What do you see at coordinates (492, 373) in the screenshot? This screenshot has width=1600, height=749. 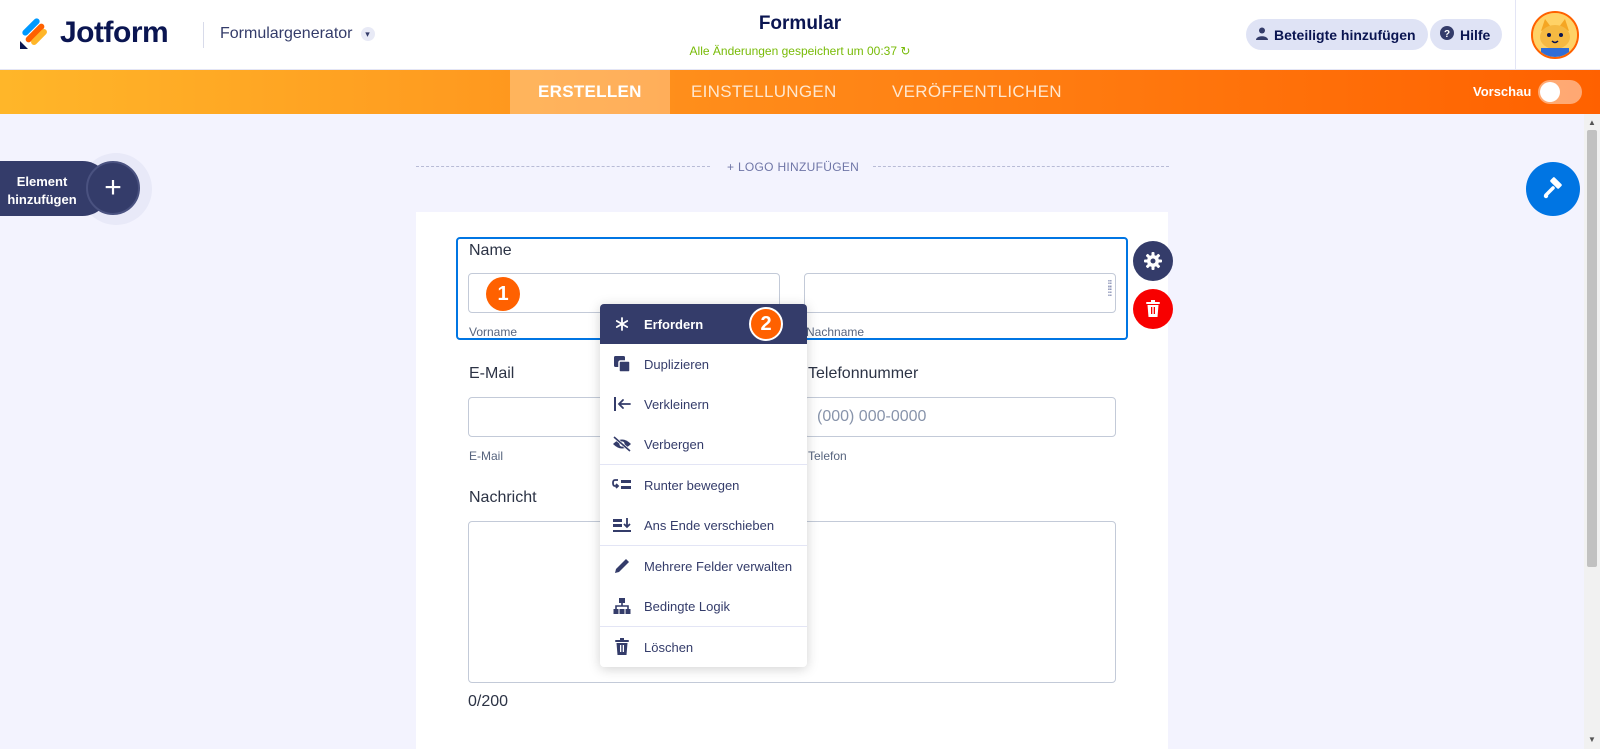 I see `email-label: E-Mail` at bounding box center [492, 373].